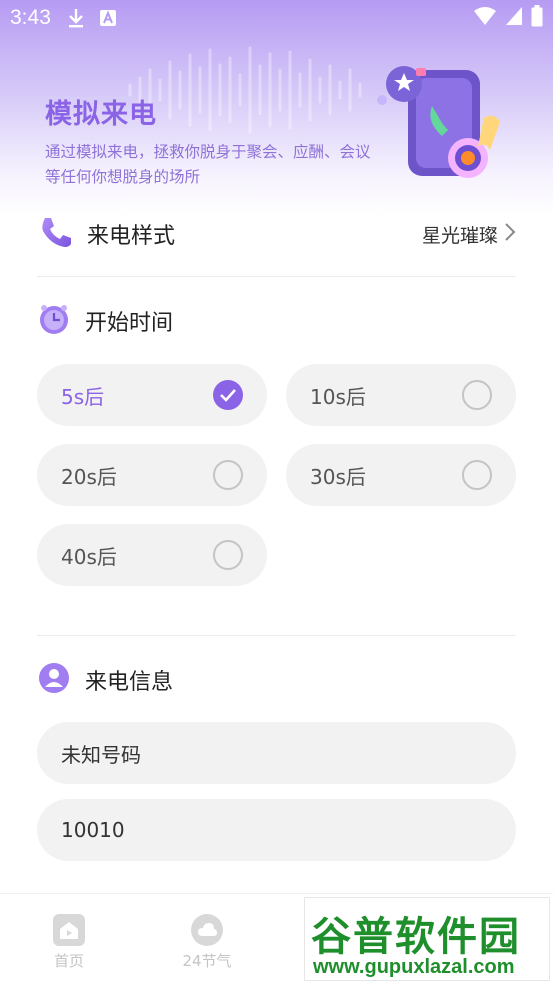 The image size is (553, 984). I want to click on watermark-url: www.gupuxlazal.com, so click(414, 967).